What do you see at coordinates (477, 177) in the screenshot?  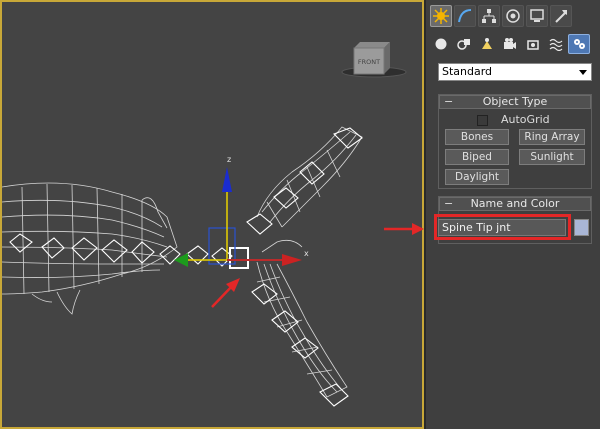 I see `daylight-button: Daylight` at bounding box center [477, 177].